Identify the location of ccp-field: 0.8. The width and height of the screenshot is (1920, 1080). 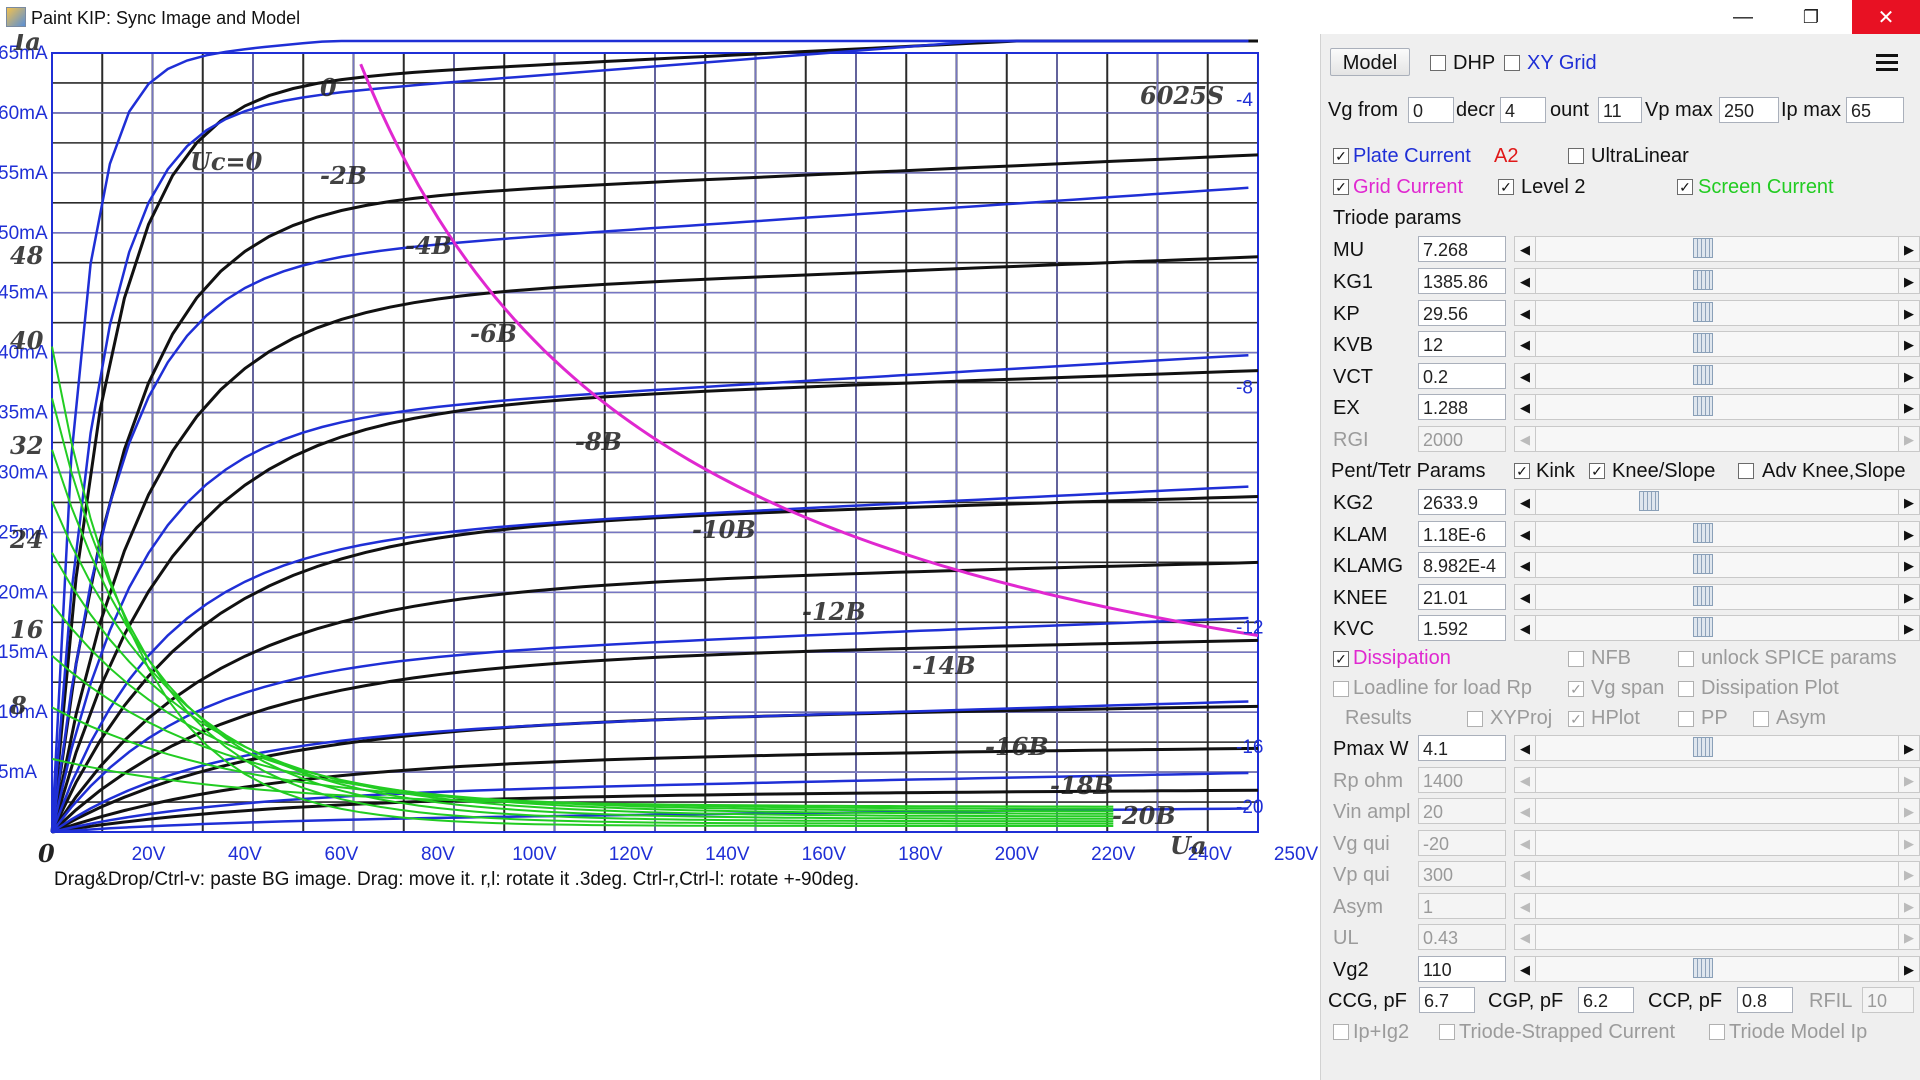
(1765, 1000).